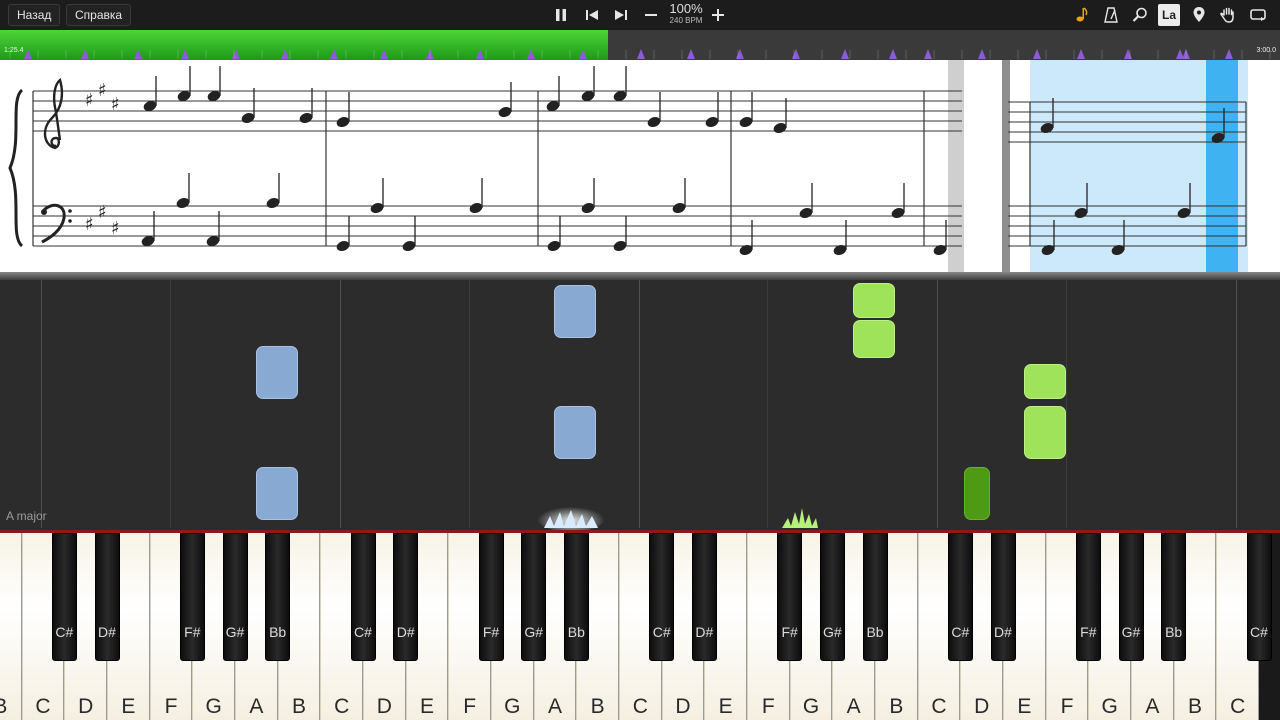 The height and width of the screenshot is (720, 1280). I want to click on minus-icon, so click(651, 15).